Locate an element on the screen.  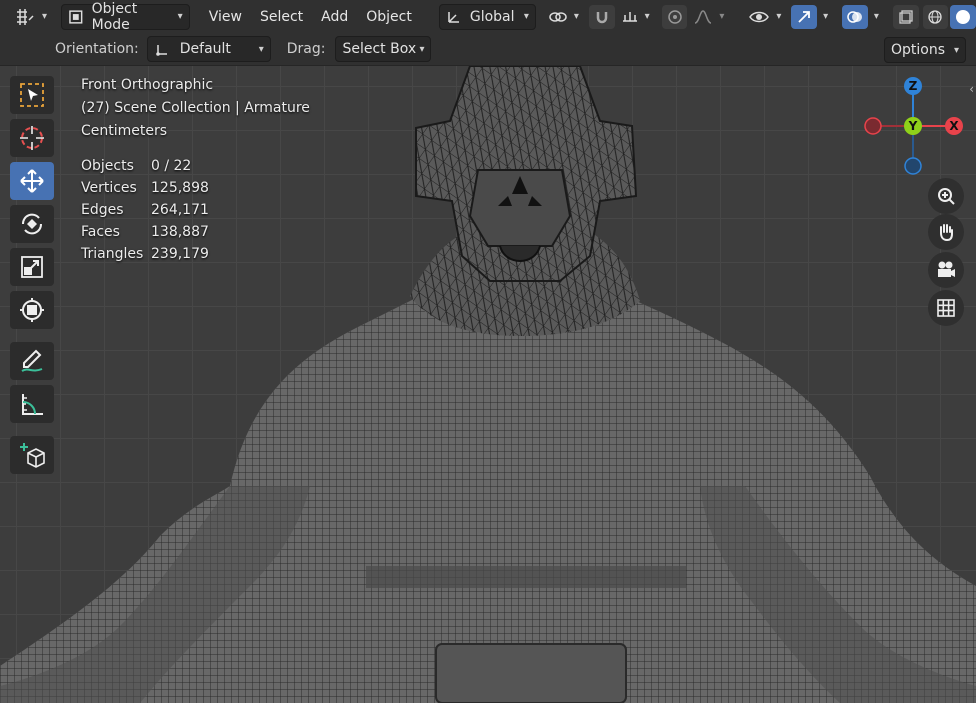
drag-value: Select Box is located at coordinates (379, 49).